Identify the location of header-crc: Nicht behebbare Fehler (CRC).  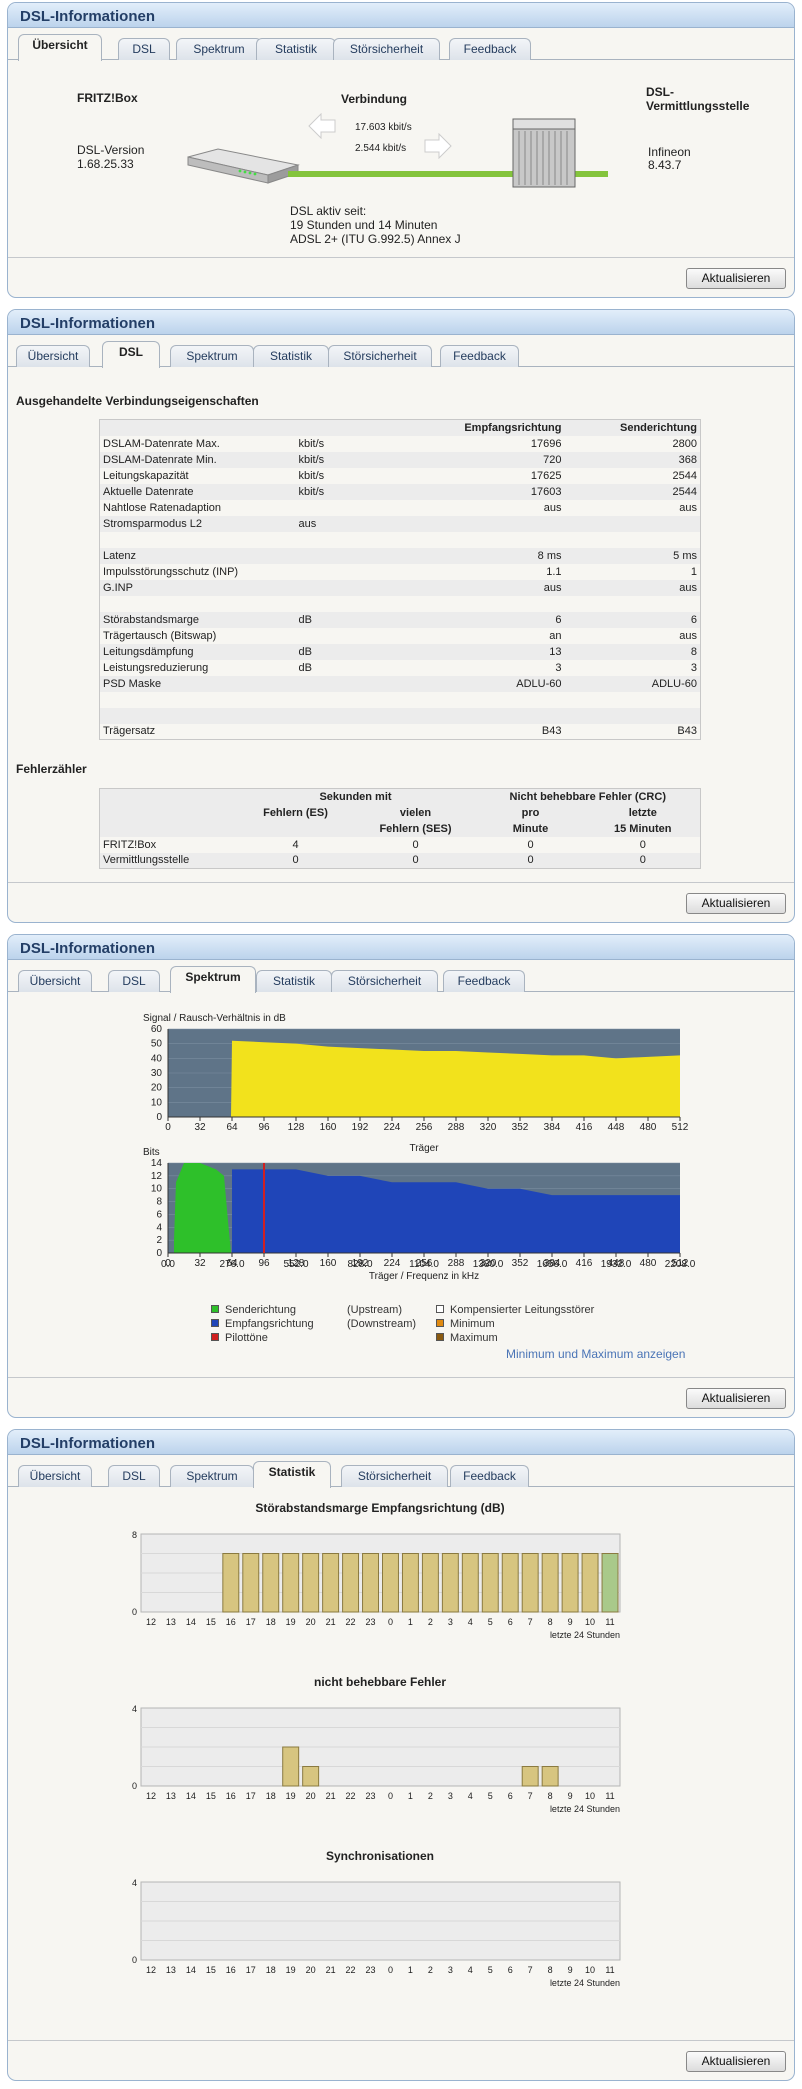
(588, 796).